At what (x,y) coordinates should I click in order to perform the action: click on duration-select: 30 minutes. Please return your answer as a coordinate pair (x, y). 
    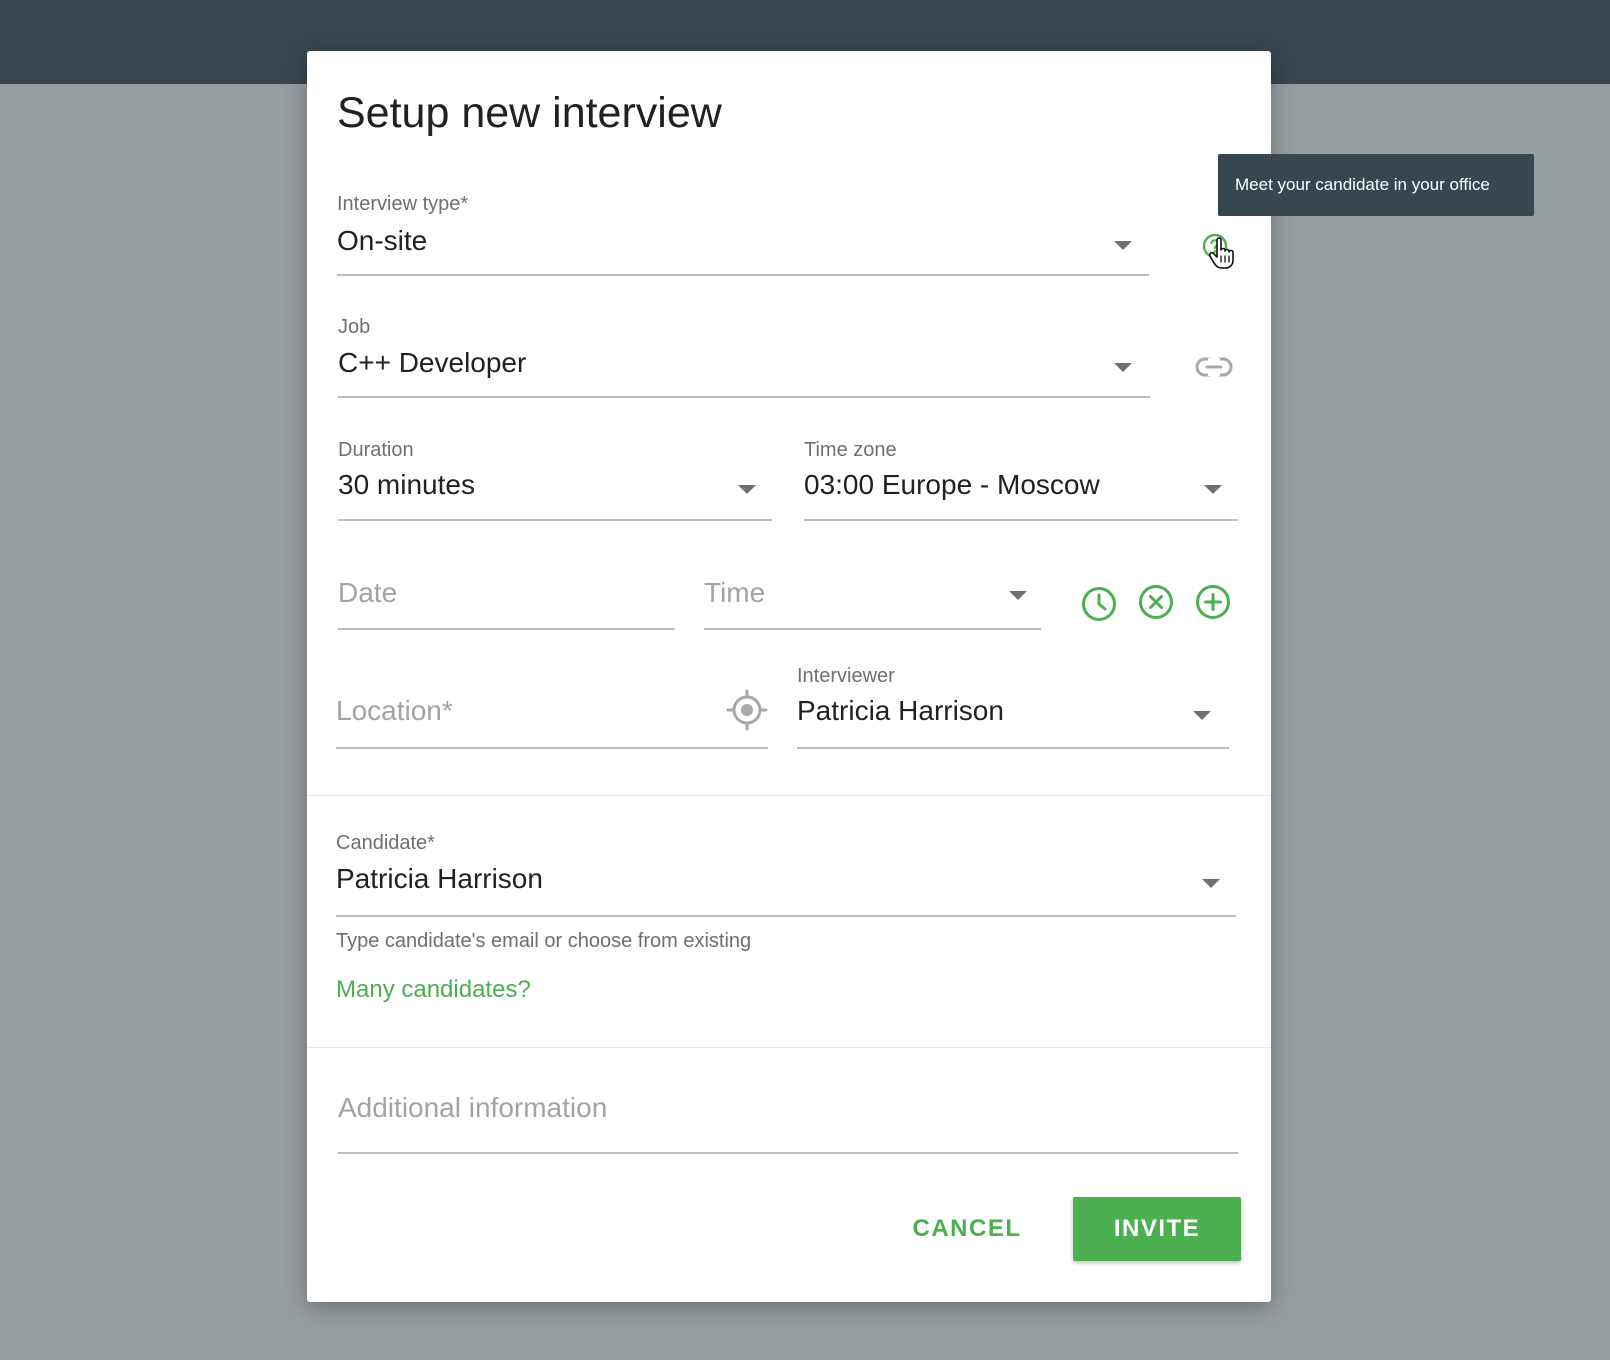
    Looking at the image, I should click on (555, 495).